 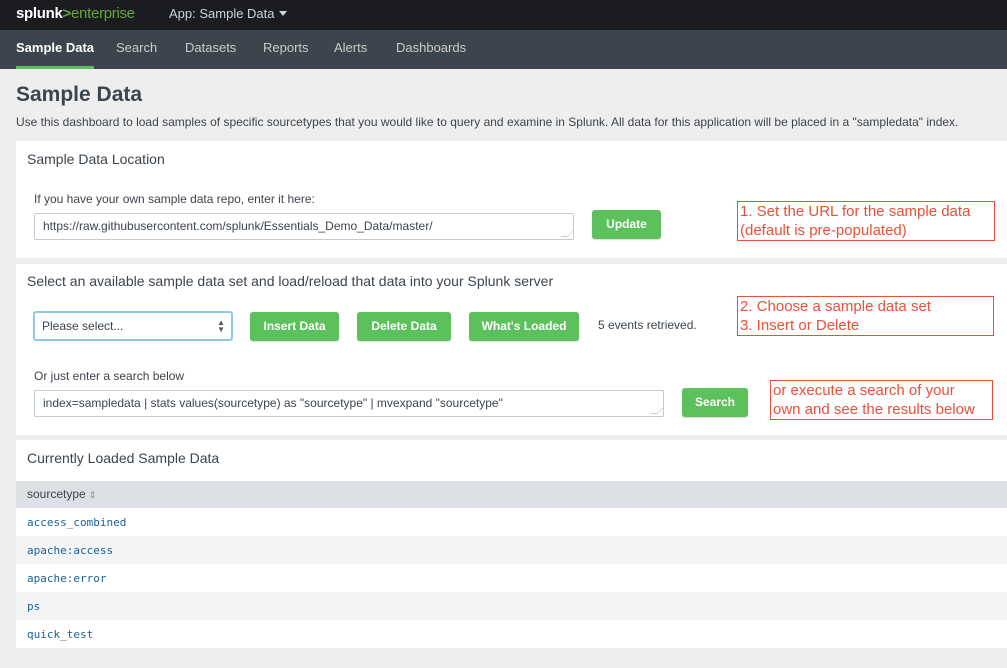 What do you see at coordinates (511, 550) in the screenshot?
I see `table-row: apache:access` at bounding box center [511, 550].